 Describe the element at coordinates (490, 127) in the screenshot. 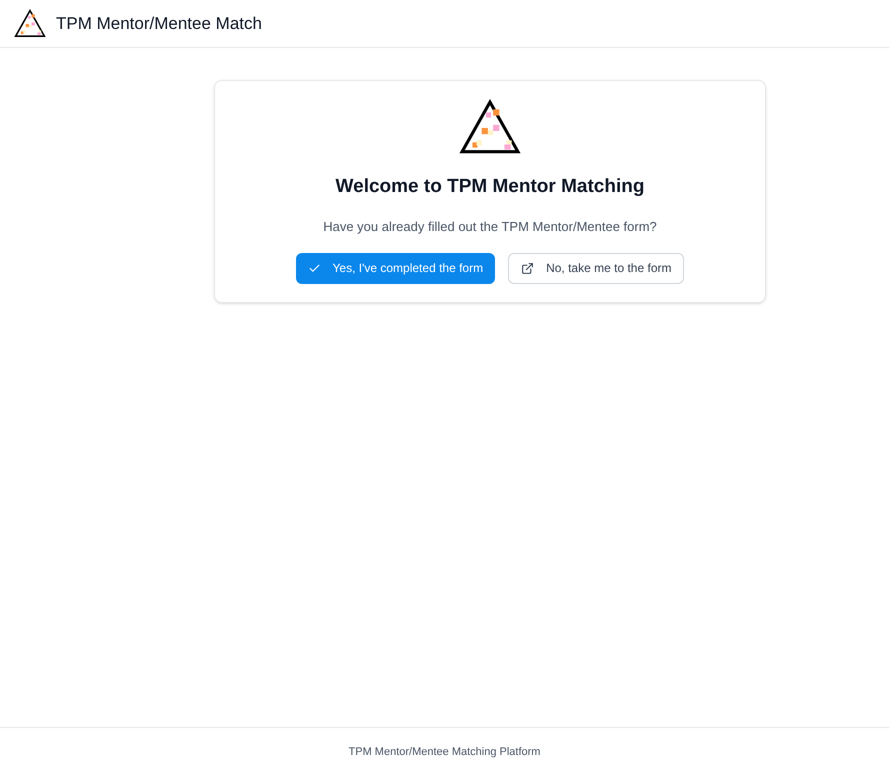

I see `logo-drawing` at that location.